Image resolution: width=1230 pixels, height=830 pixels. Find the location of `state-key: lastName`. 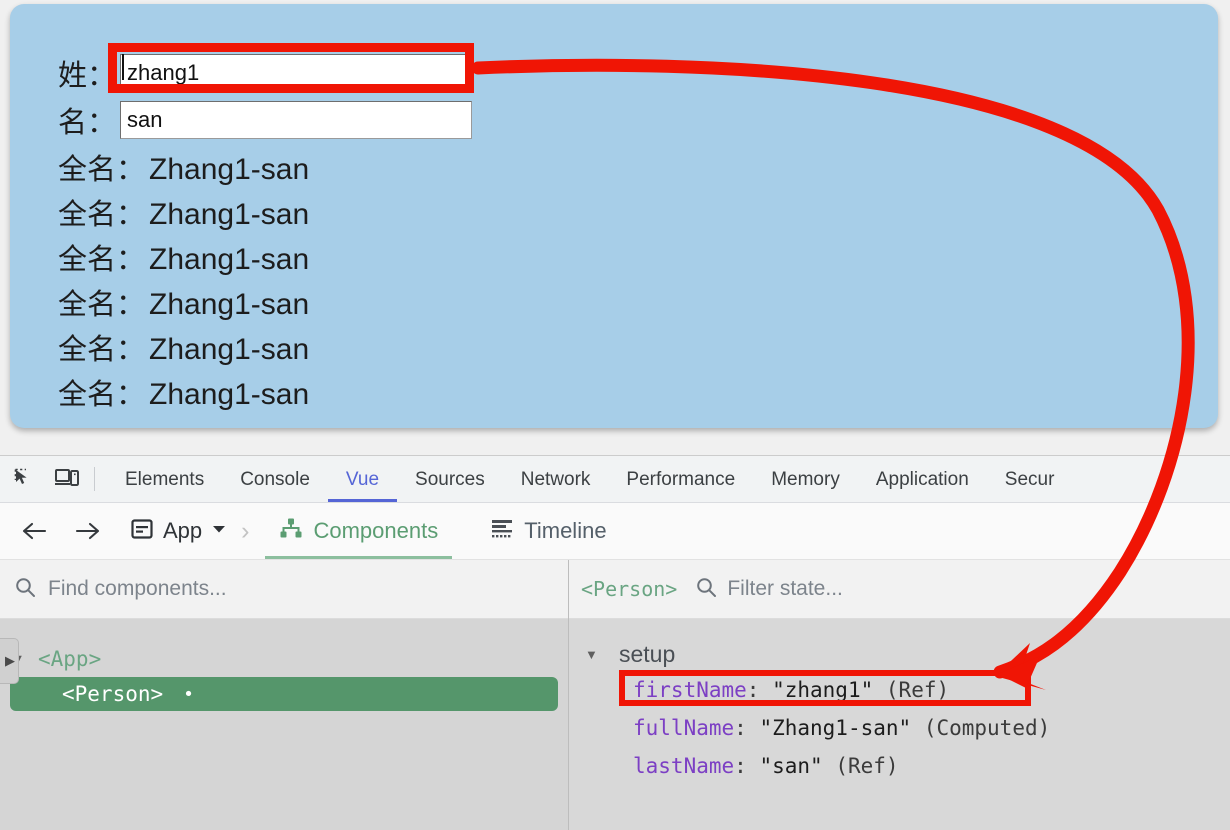

state-key: lastName is located at coordinates (684, 766).